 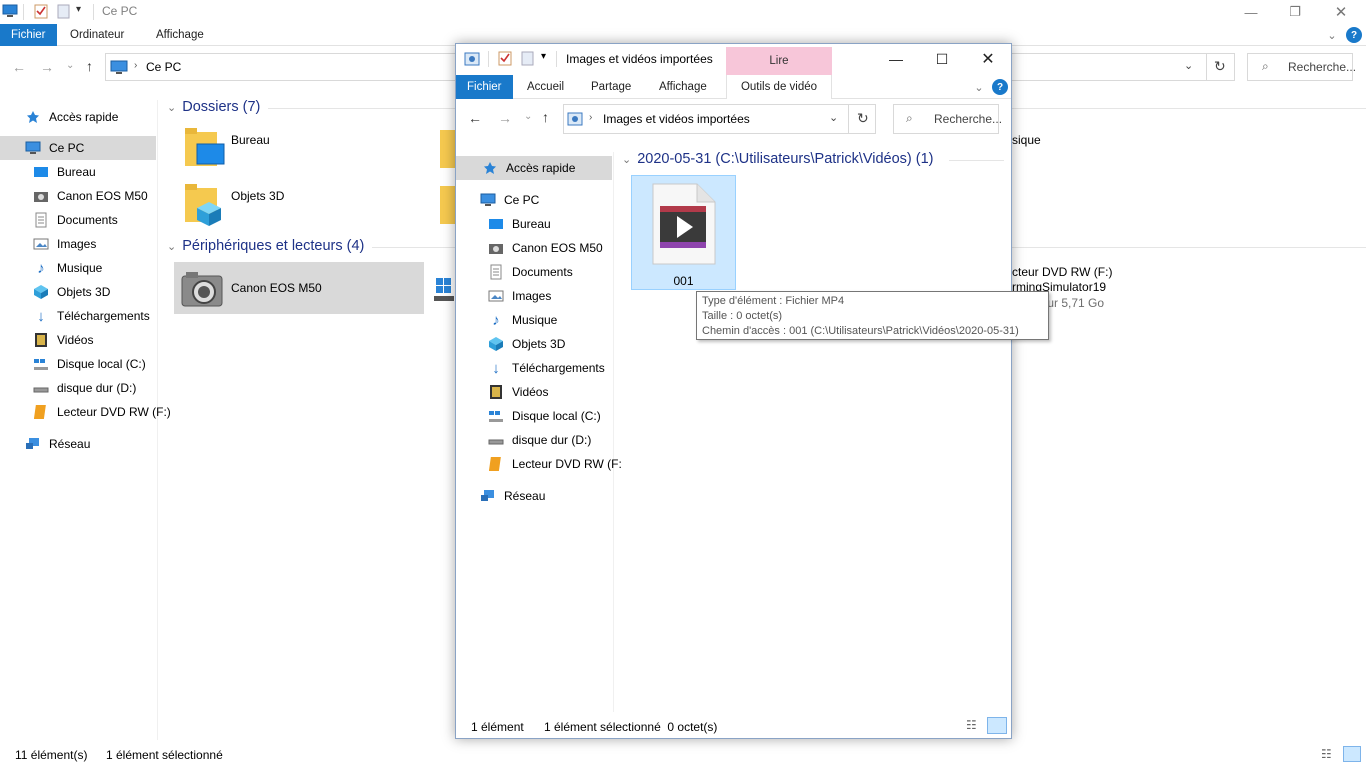 I want to click on file-tile-001: 001, so click(x=683, y=232).